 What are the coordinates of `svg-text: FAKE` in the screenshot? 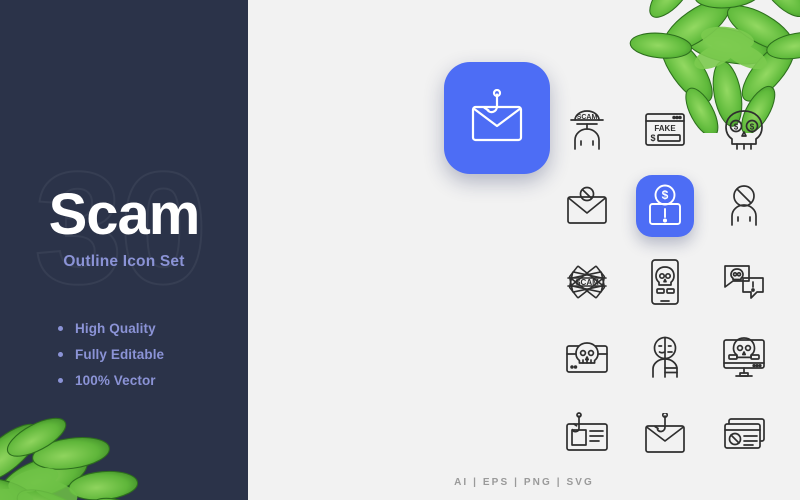 It's located at (666, 128).